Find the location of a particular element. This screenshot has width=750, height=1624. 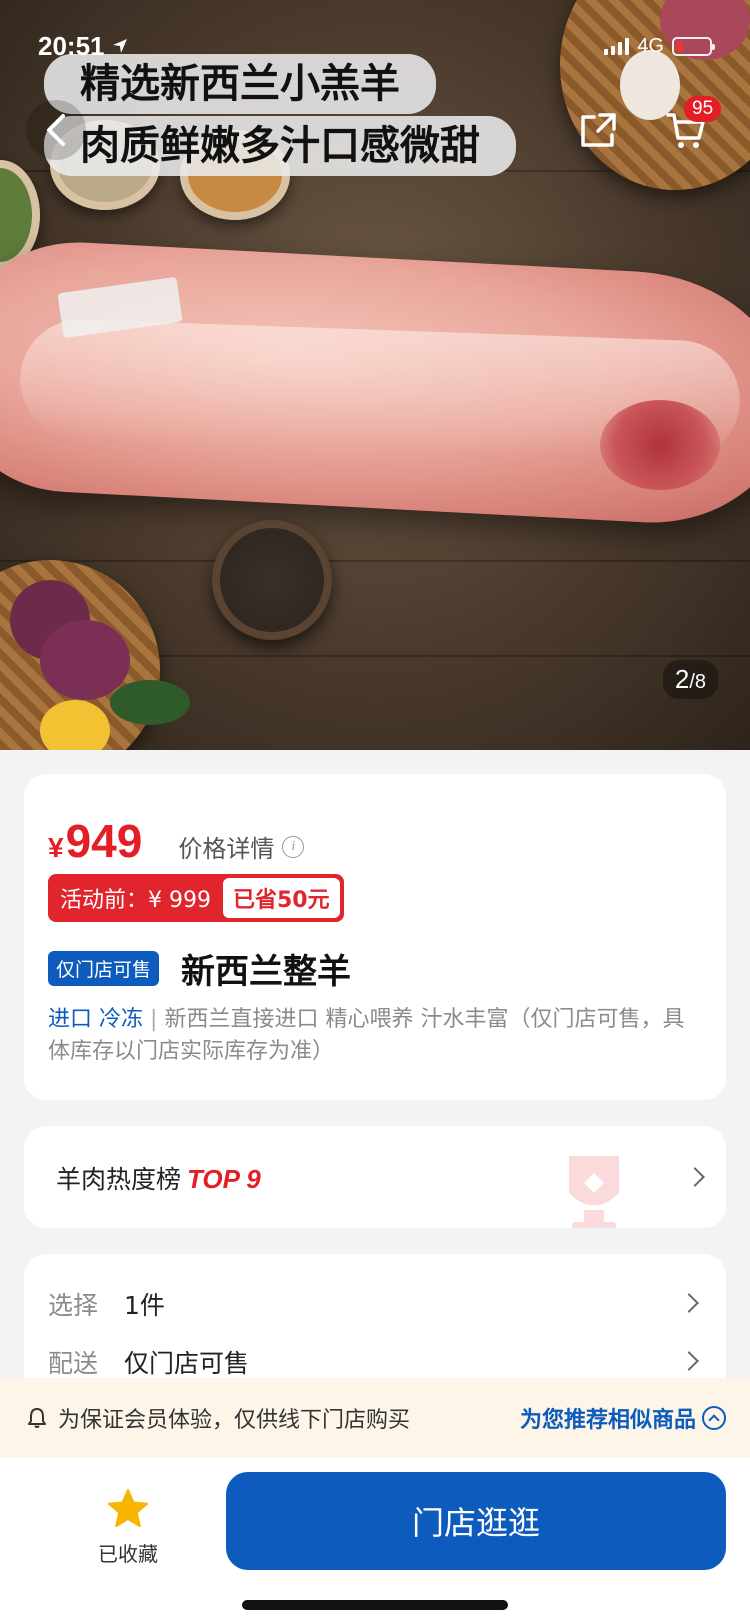

similar-products-label: 为您推荐相似商品 is located at coordinates (607, 1420).